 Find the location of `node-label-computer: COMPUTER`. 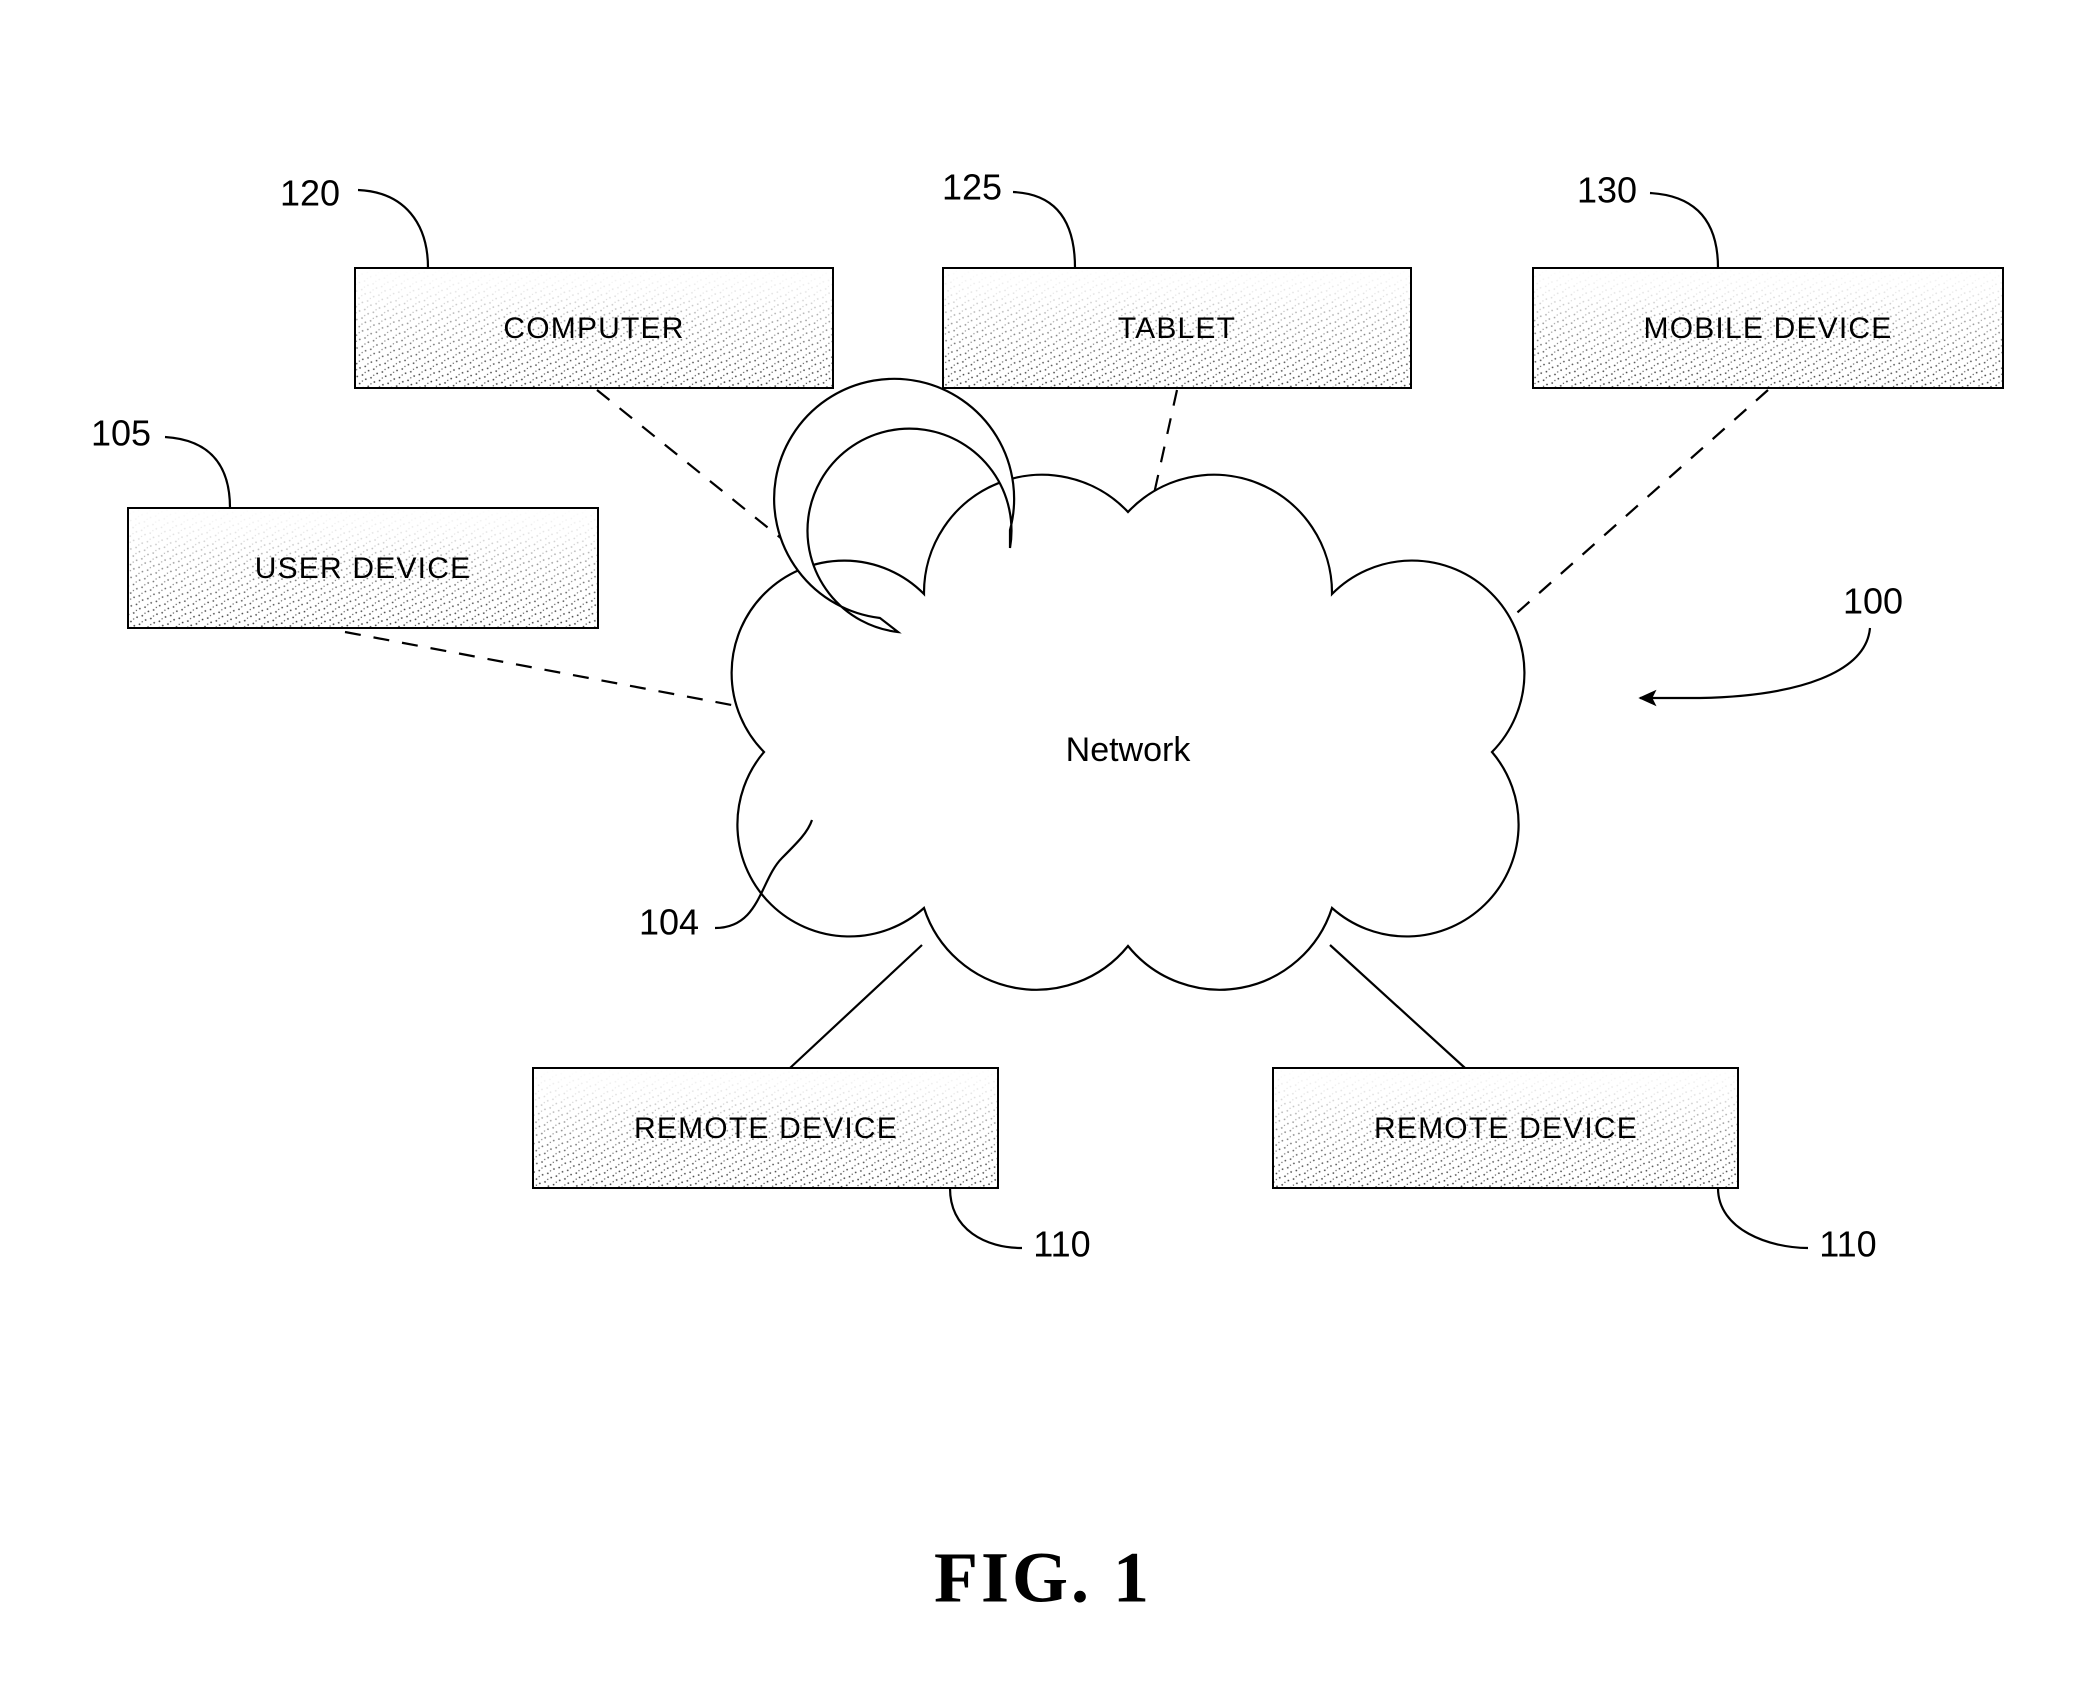

node-label-computer: COMPUTER is located at coordinates (593, 328).